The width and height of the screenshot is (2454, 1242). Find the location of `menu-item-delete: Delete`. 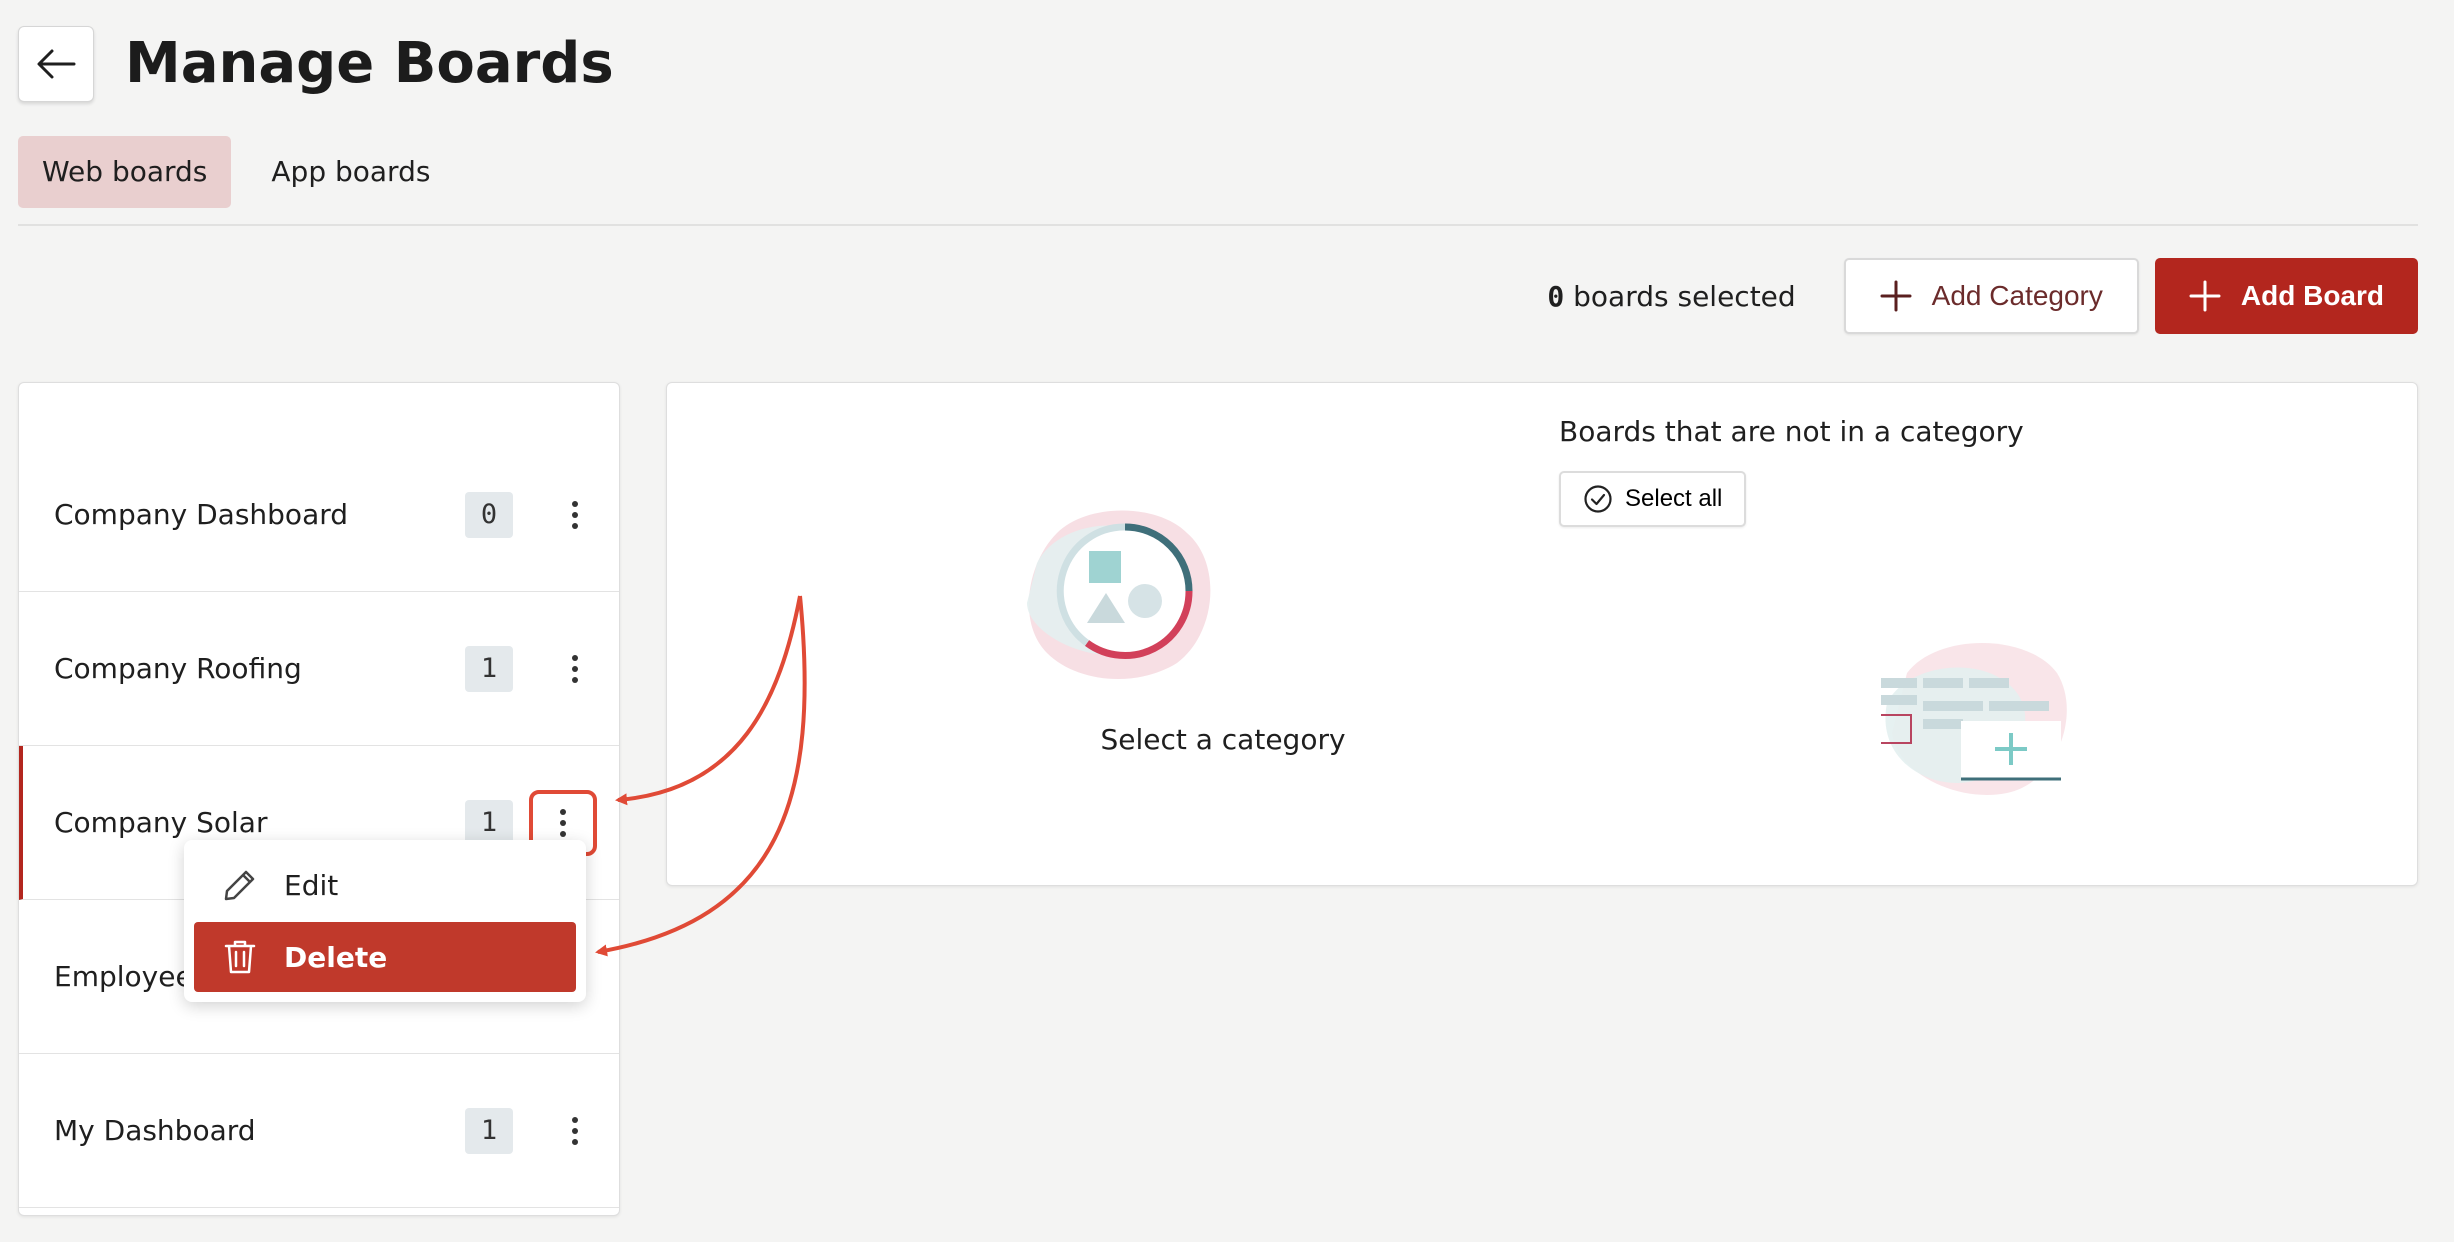

menu-item-delete: Delete is located at coordinates (385, 957).